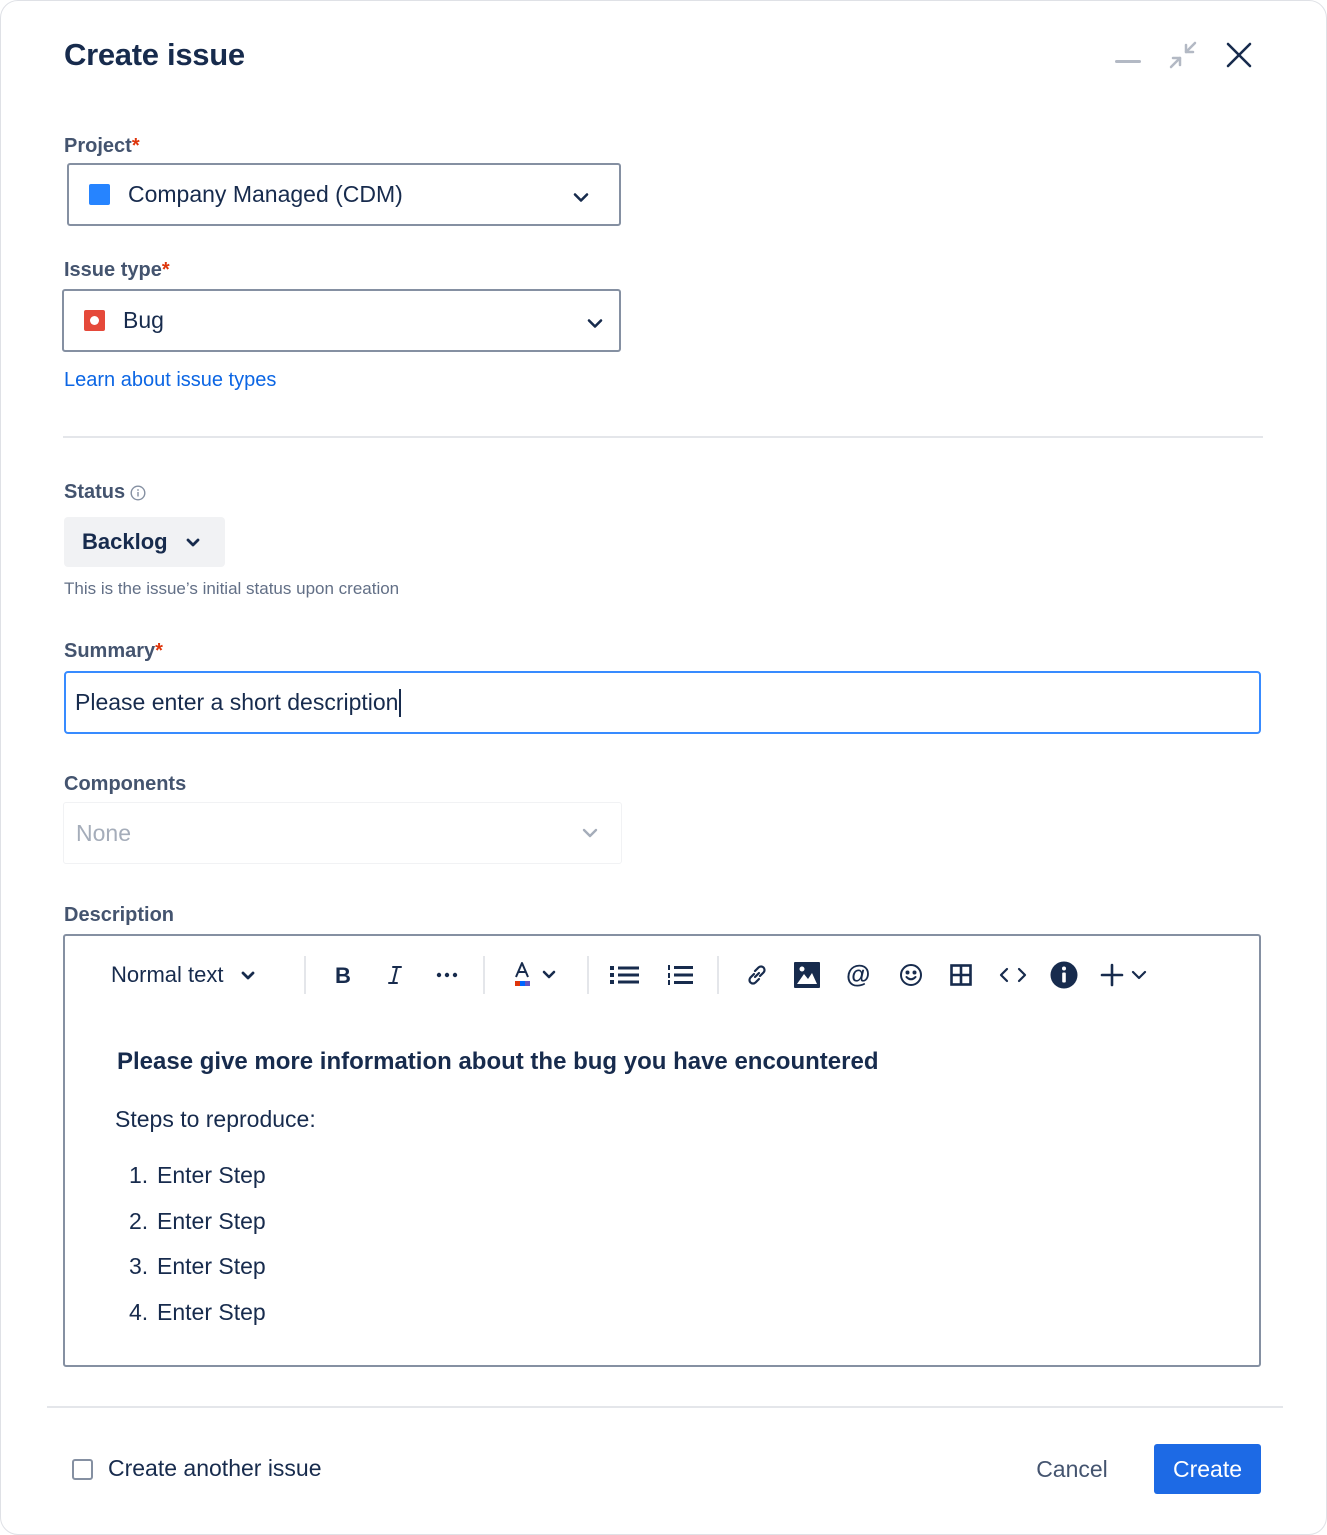 The width and height of the screenshot is (1327, 1535). Describe the element at coordinates (197, 1266) in the screenshot. I see `list-item: 3. Enter Step` at that location.